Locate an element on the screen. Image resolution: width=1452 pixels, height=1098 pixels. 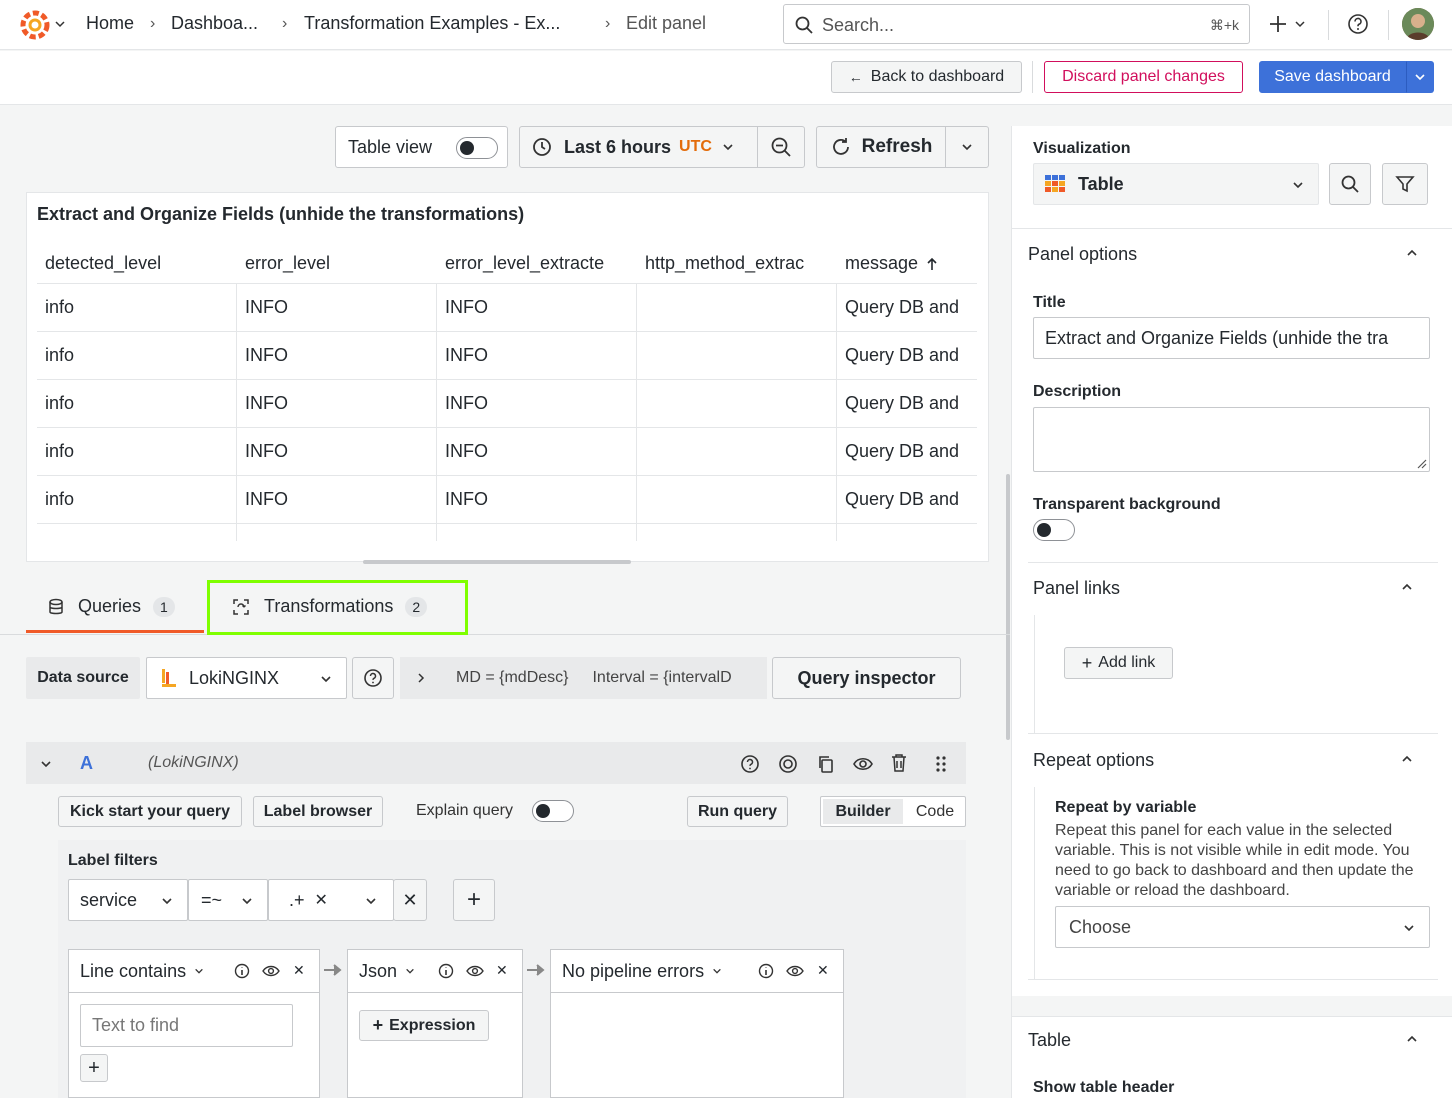
search-options-button is located at coordinates (1350, 184).